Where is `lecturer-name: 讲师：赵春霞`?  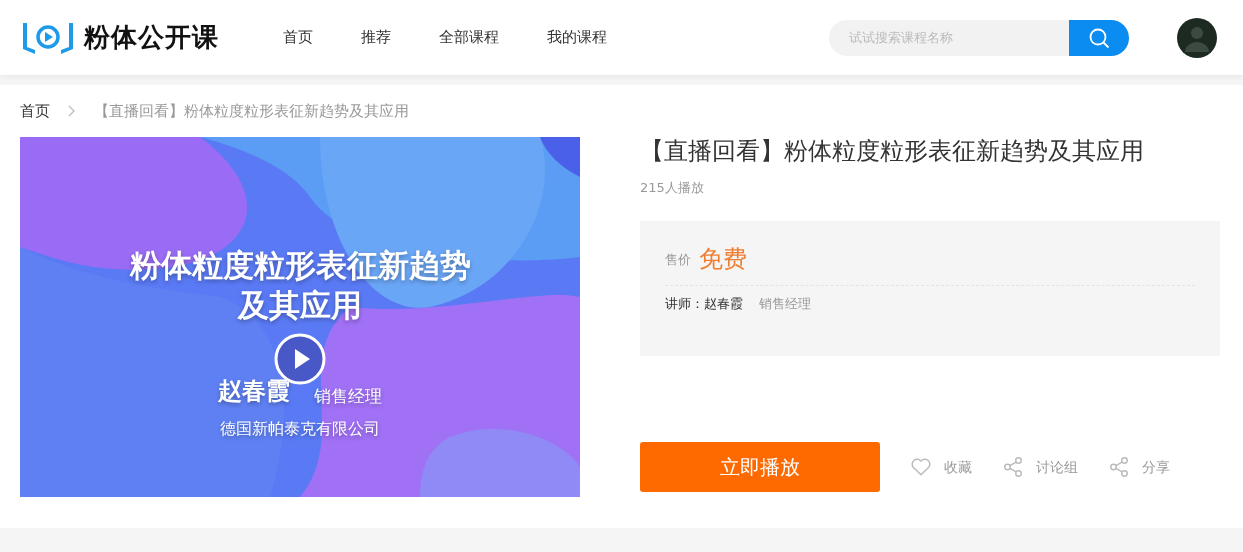
lecturer-name: 讲师：赵春霞 is located at coordinates (704, 304).